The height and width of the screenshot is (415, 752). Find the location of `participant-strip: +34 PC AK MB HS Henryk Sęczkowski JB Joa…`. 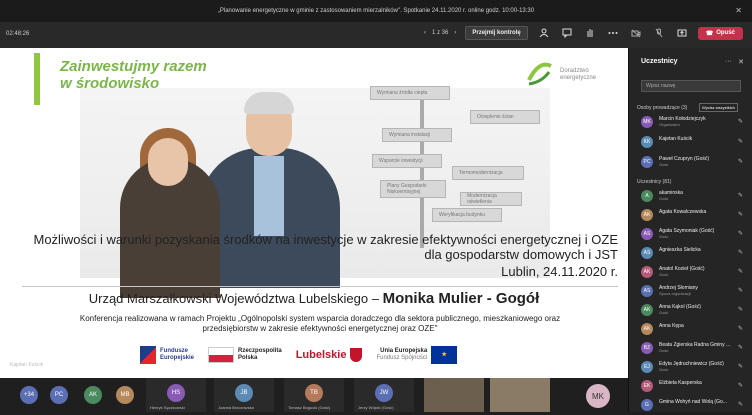

participant-strip: +34 PC AK MB HS Henryk Sęczkowski JB Joa… is located at coordinates (314, 395).